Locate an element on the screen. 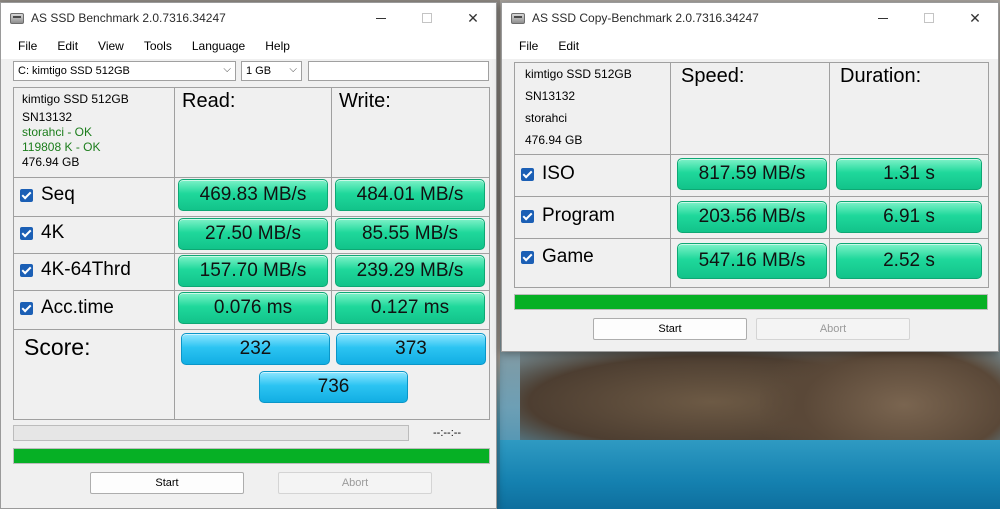  driver-status: storahci - OK is located at coordinates (57, 132).